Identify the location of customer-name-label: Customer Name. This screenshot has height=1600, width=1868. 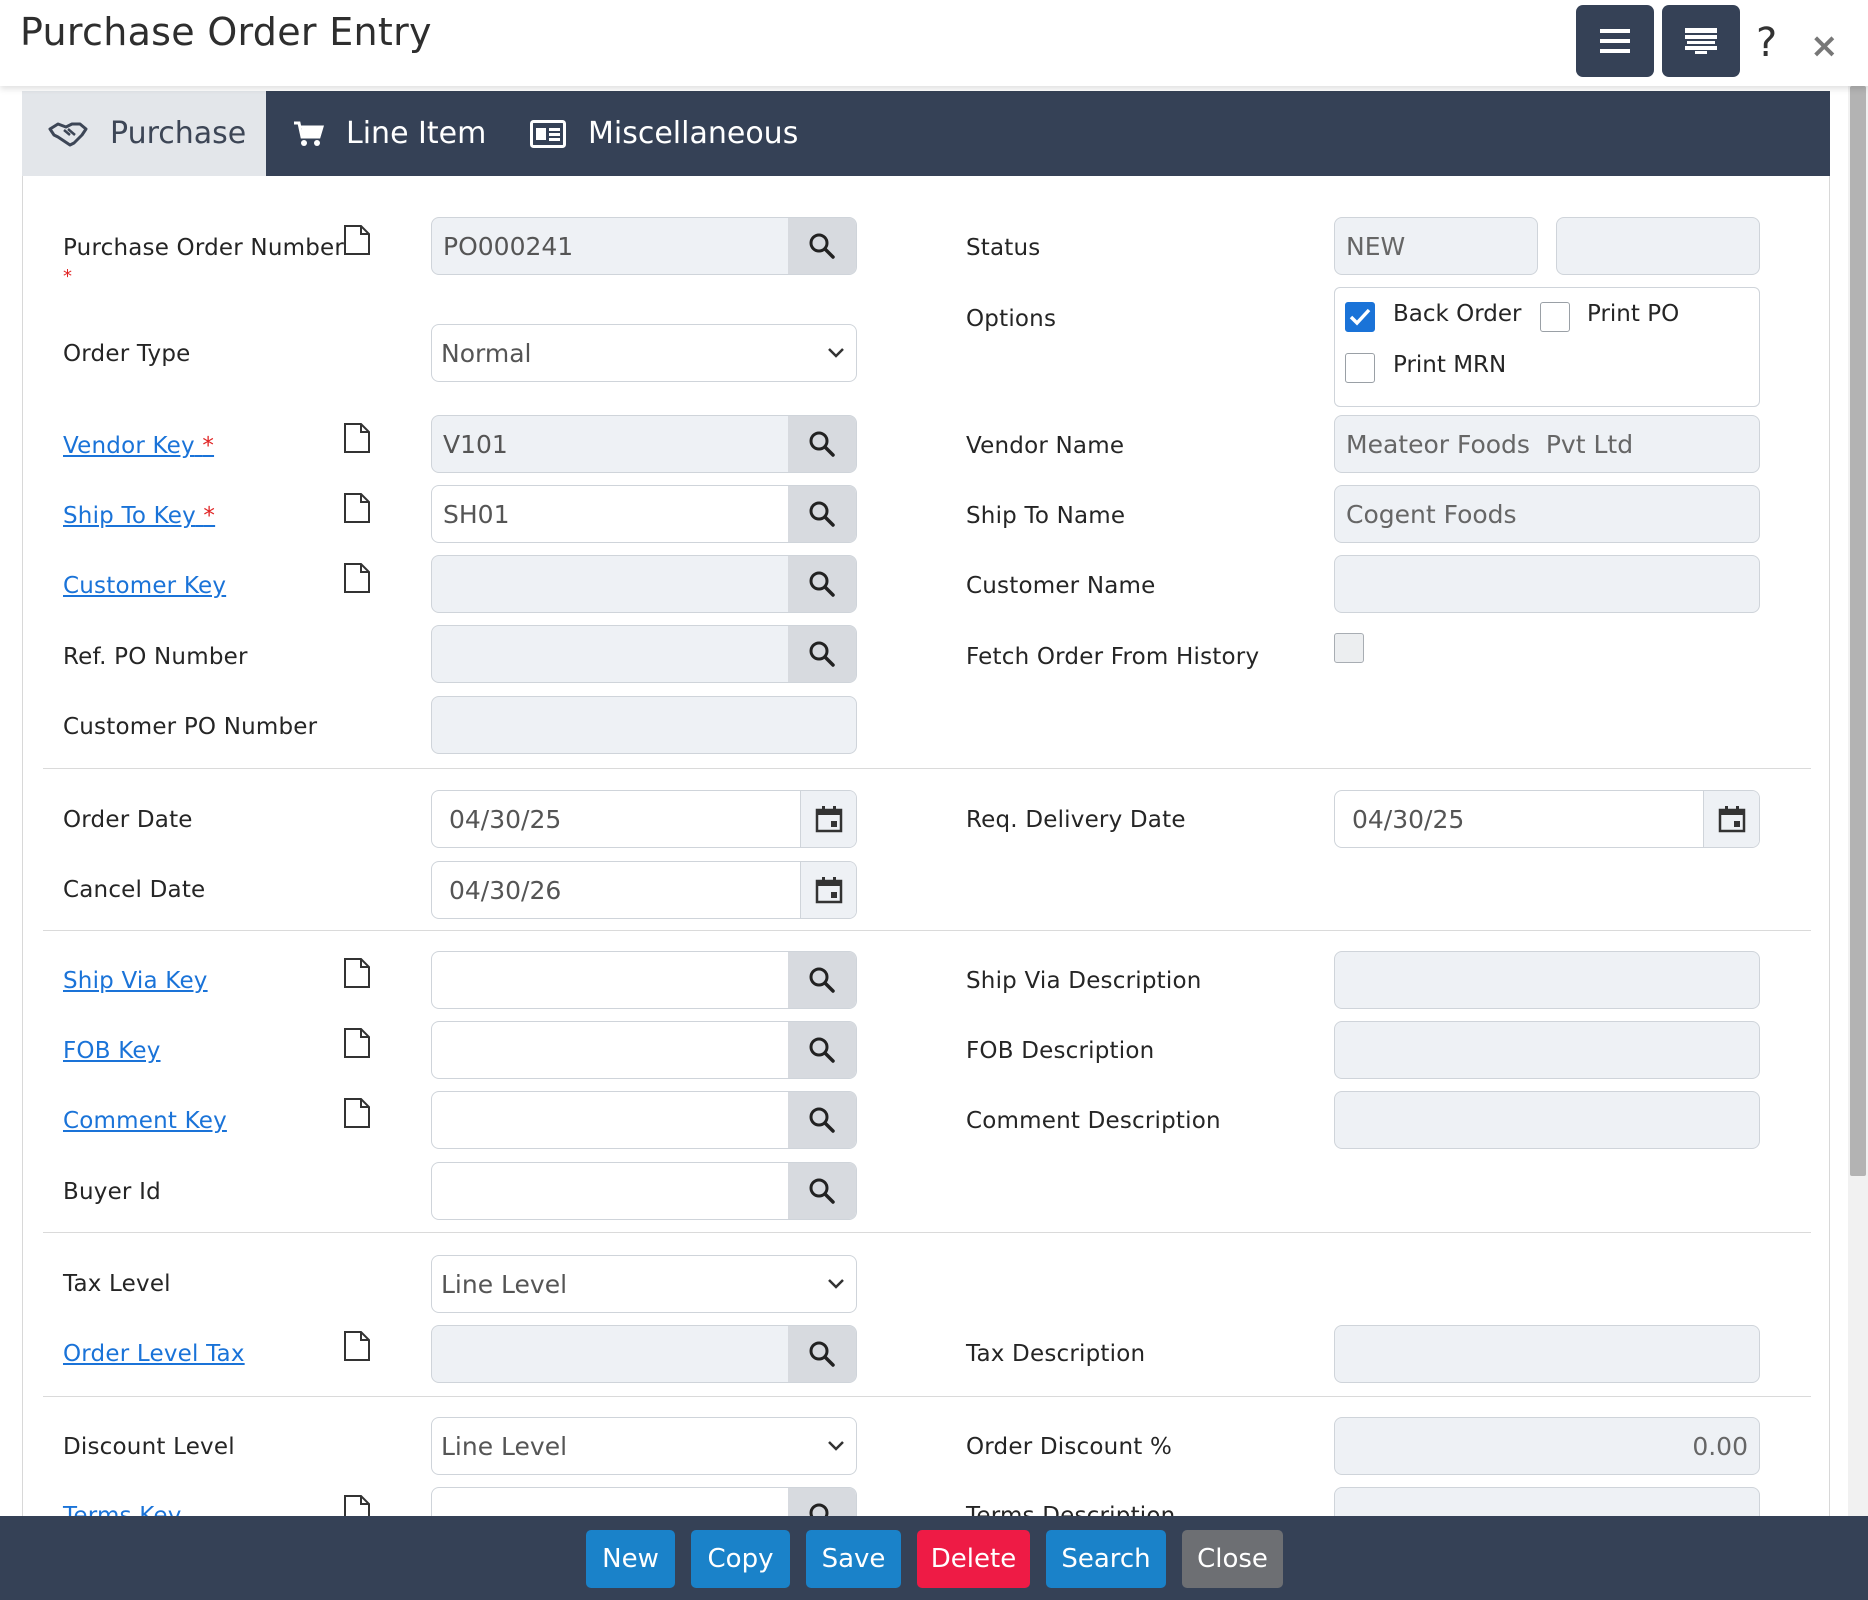
(1061, 586).